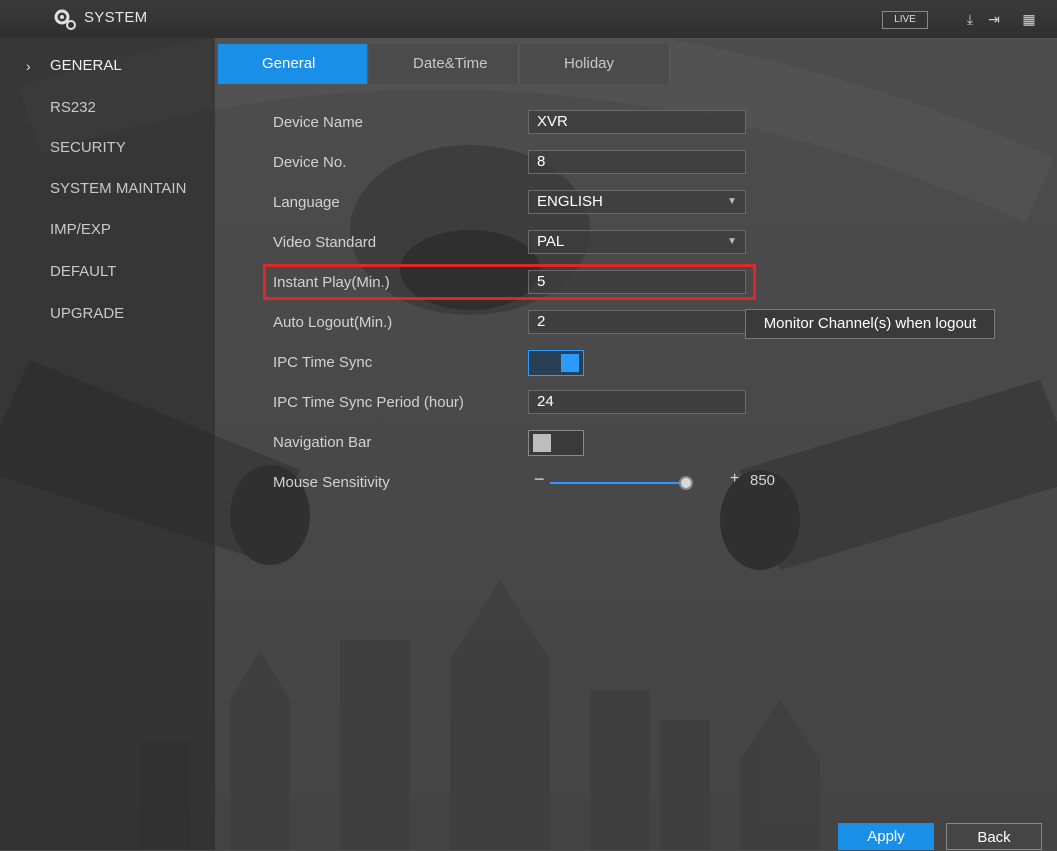 This screenshot has width=1057, height=851. I want to click on device-name-label: Device Name, so click(318, 122).